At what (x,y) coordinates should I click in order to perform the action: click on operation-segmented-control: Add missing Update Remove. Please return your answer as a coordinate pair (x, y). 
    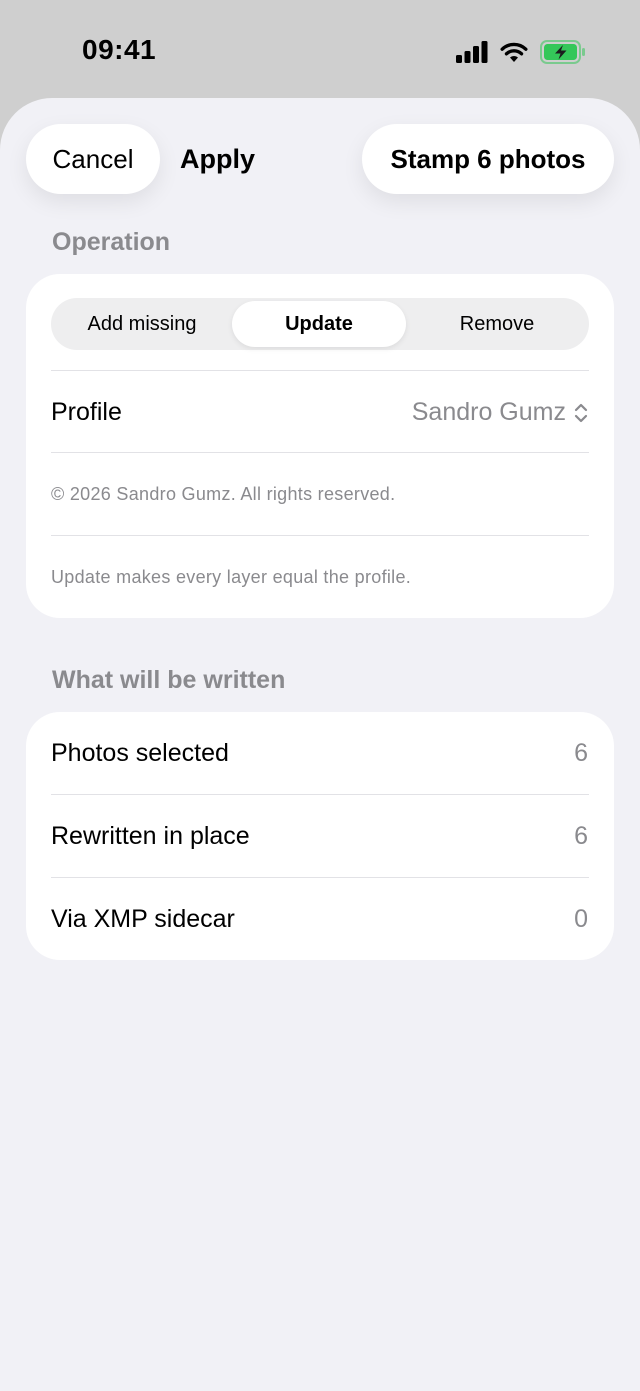
    Looking at the image, I should click on (320, 324).